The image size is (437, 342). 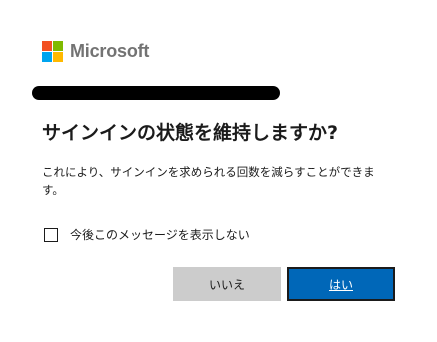 What do you see at coordinates (341, 284) in the screenshot?
I see `yes-button: はい` at bounding box center [341, 284].